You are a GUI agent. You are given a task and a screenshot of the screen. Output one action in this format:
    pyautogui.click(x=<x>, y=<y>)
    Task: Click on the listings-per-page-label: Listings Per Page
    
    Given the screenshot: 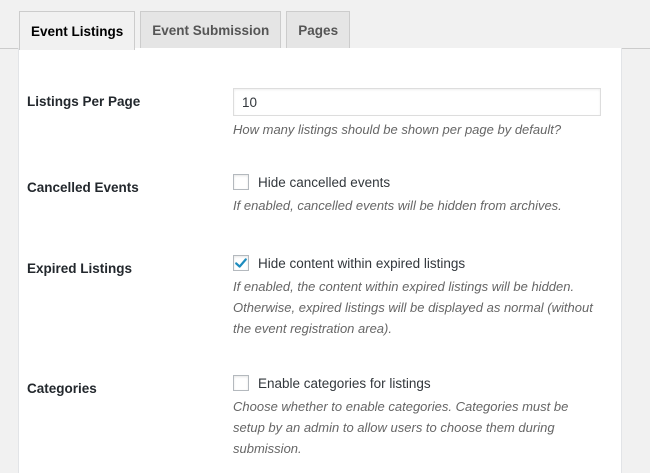 What is the action you would take?
    pyautogui.click(x=84, y=101)
    